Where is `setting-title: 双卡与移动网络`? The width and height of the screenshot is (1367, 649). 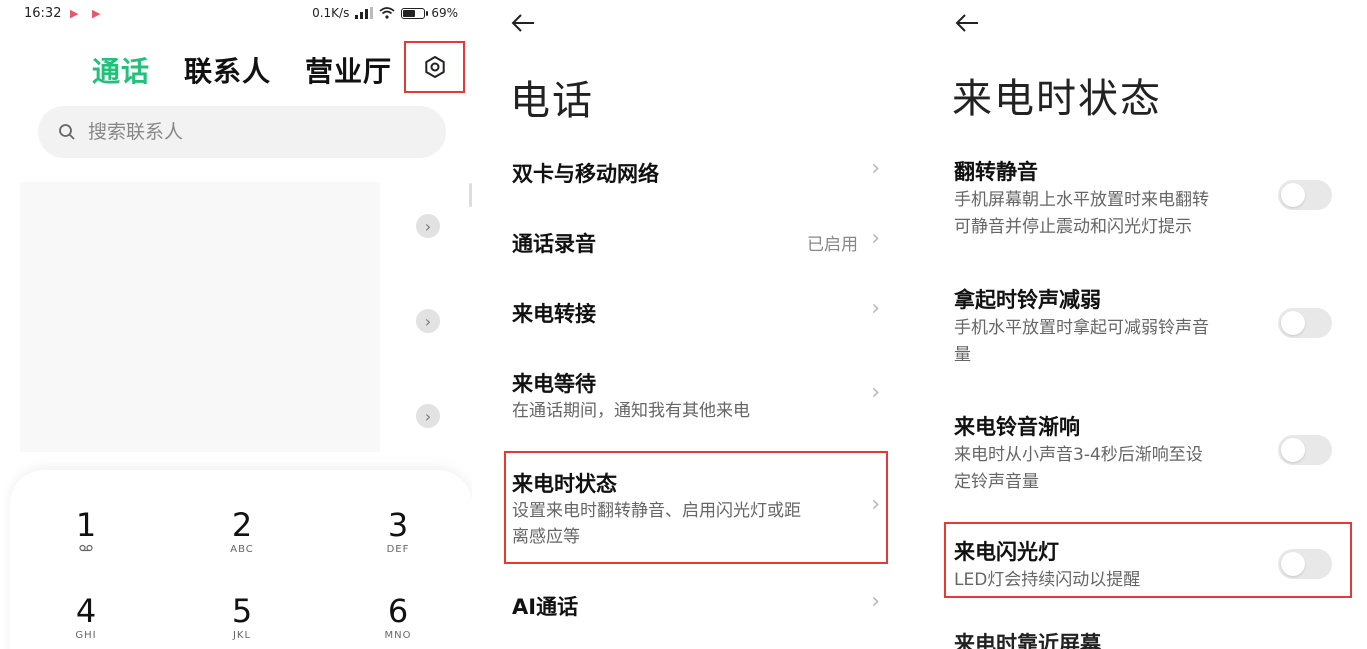
setting-title: 双卡与移动网络 is located at coordinates (585, 174).